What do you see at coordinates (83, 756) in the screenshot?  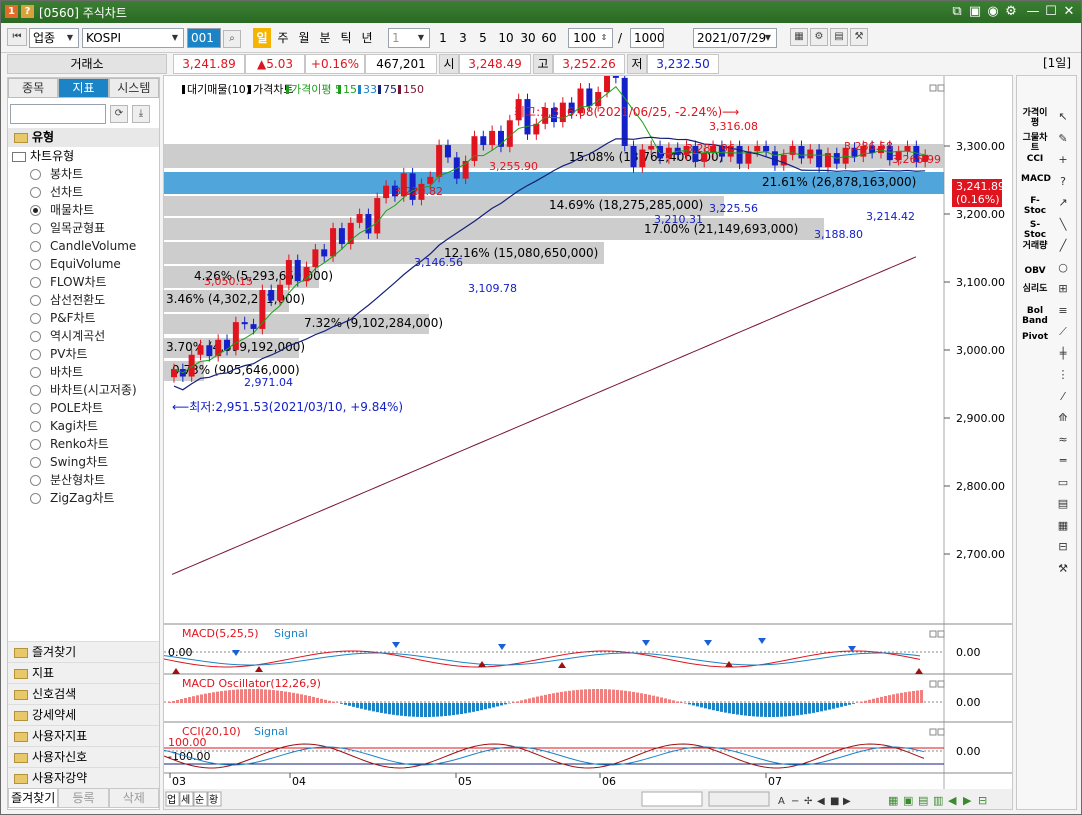 I see `folder-item: 사용자신호` at bounding box center [83, 756].